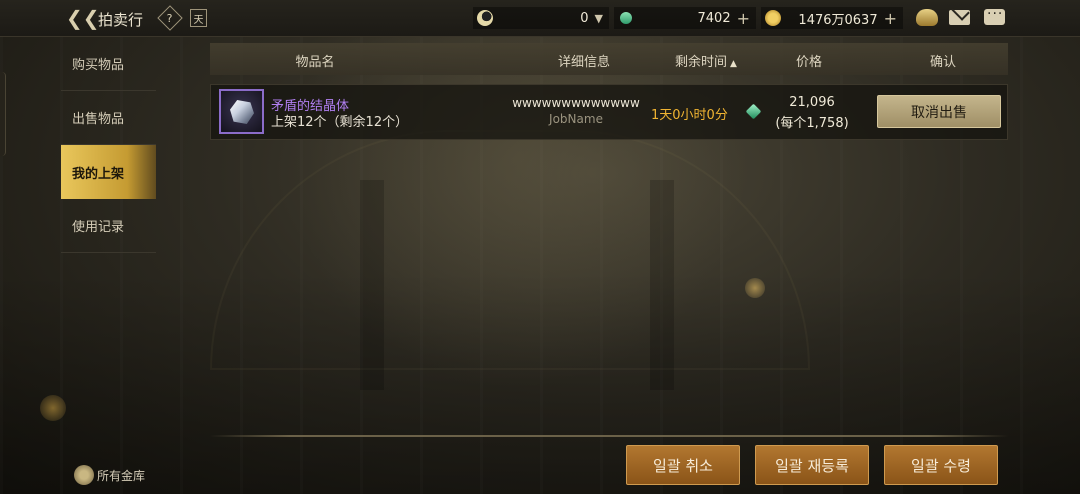  I want to click on column-confirm: 确认, so click(943, 62).